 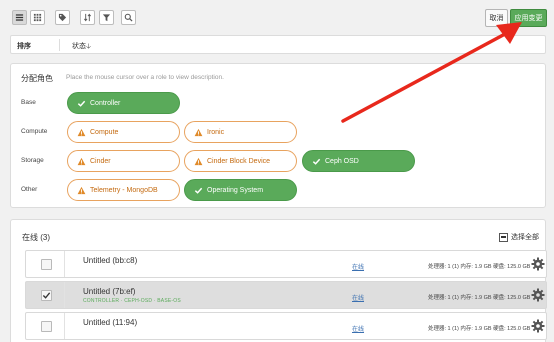 What do you see at coordinates (34, 131) in the screenshot?
I see `group-label-compute: Compute` at bounding box center [34, 131].